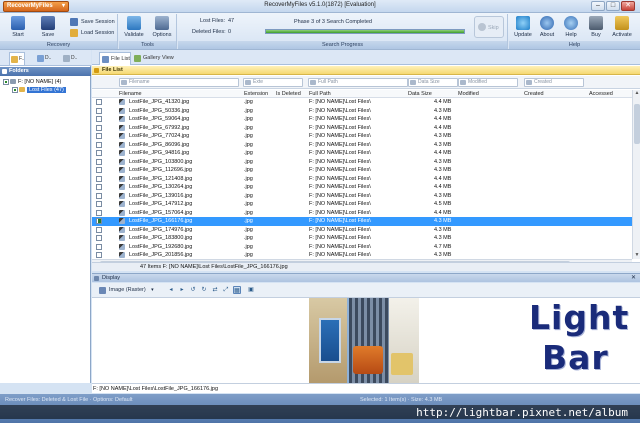  What do you see at coordinates (340, 153) in the screenshot?
I see `cell-full-path: F: [NO NAME]\Lost Files\` at bounding box center [340, 153].